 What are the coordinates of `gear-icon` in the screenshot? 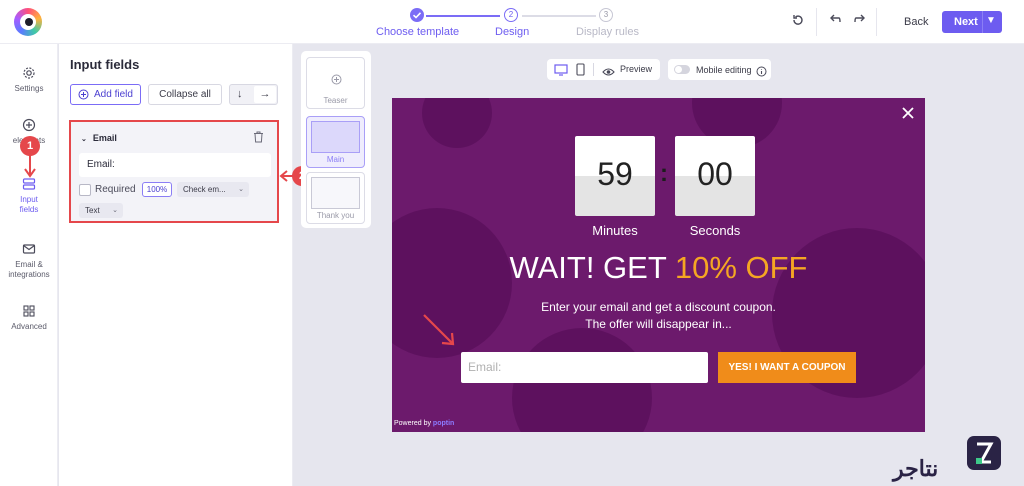 It's located at (29, 73).